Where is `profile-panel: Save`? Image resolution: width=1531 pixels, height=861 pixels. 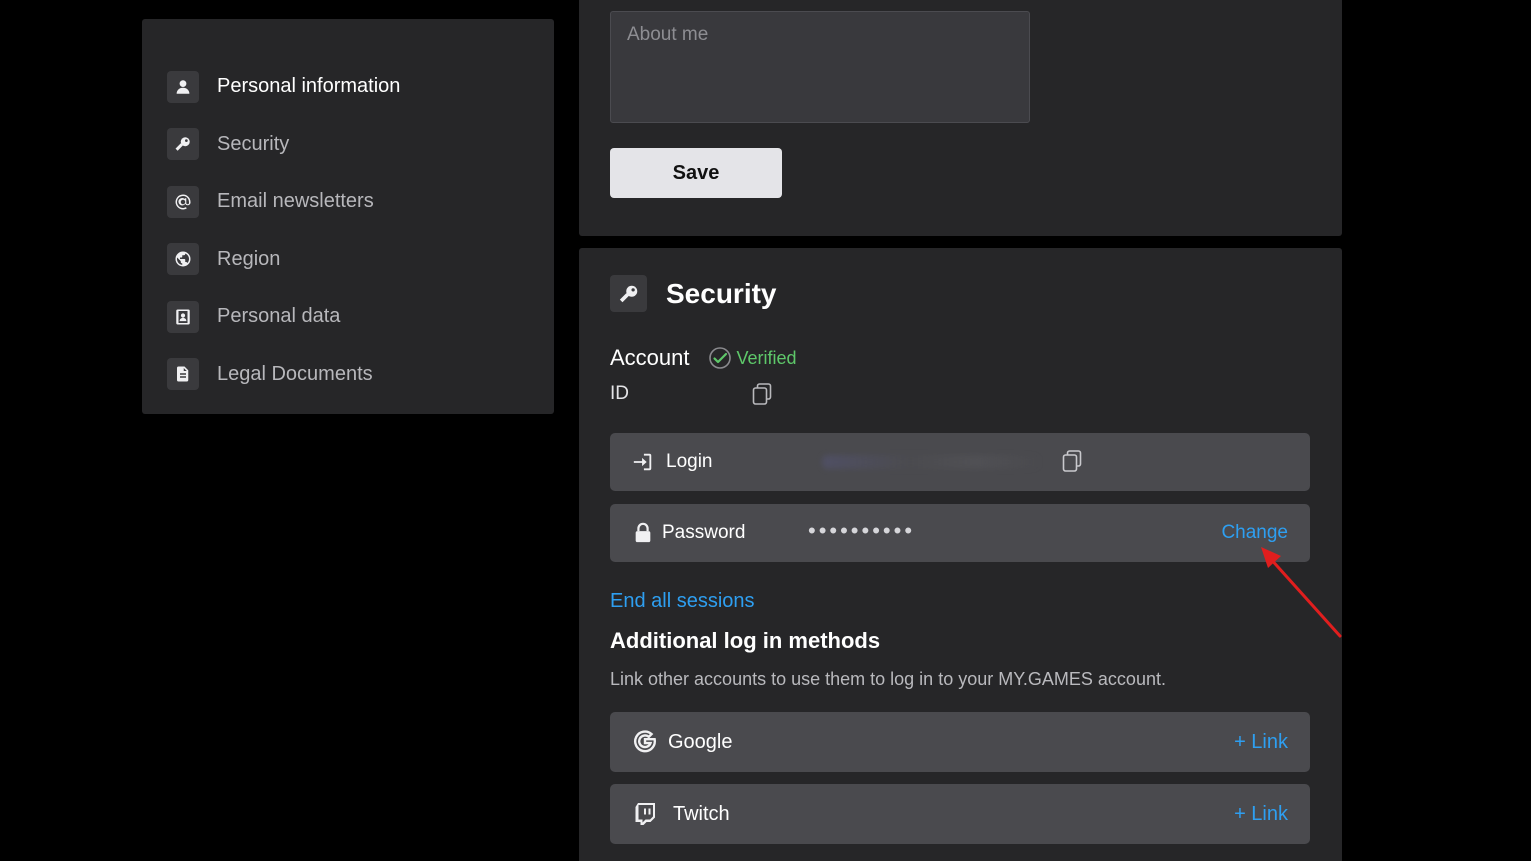
profile-panel: Save is located at coordinates (960, 118).